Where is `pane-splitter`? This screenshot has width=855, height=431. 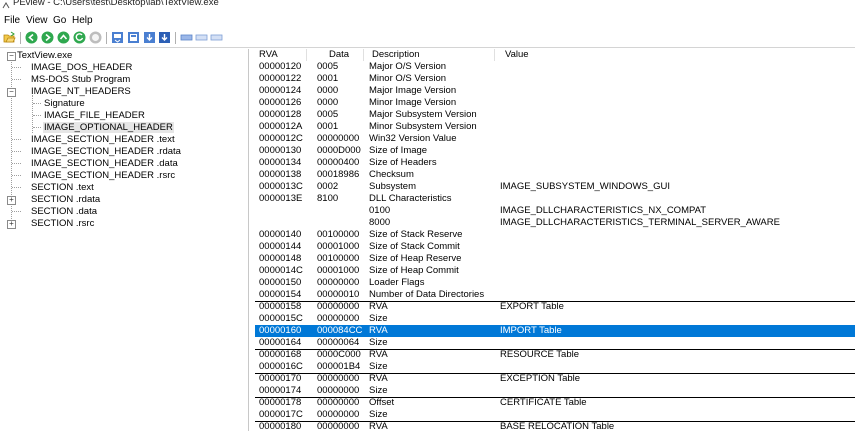
pane-splitter is located at coordinates (248, 240).